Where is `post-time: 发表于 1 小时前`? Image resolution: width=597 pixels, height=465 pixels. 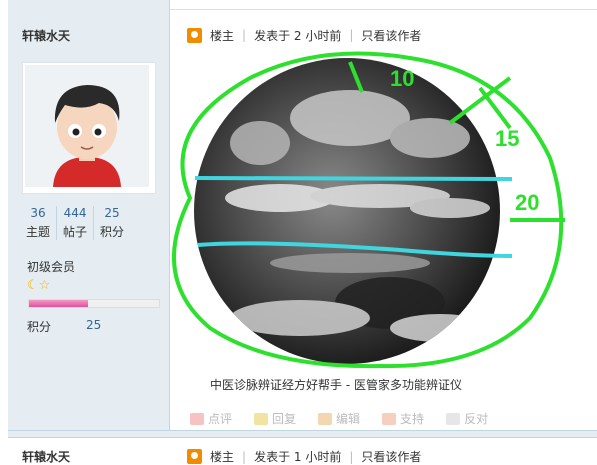
post-time: 发表于 1 小时前 is located at coordinates (298, 457).